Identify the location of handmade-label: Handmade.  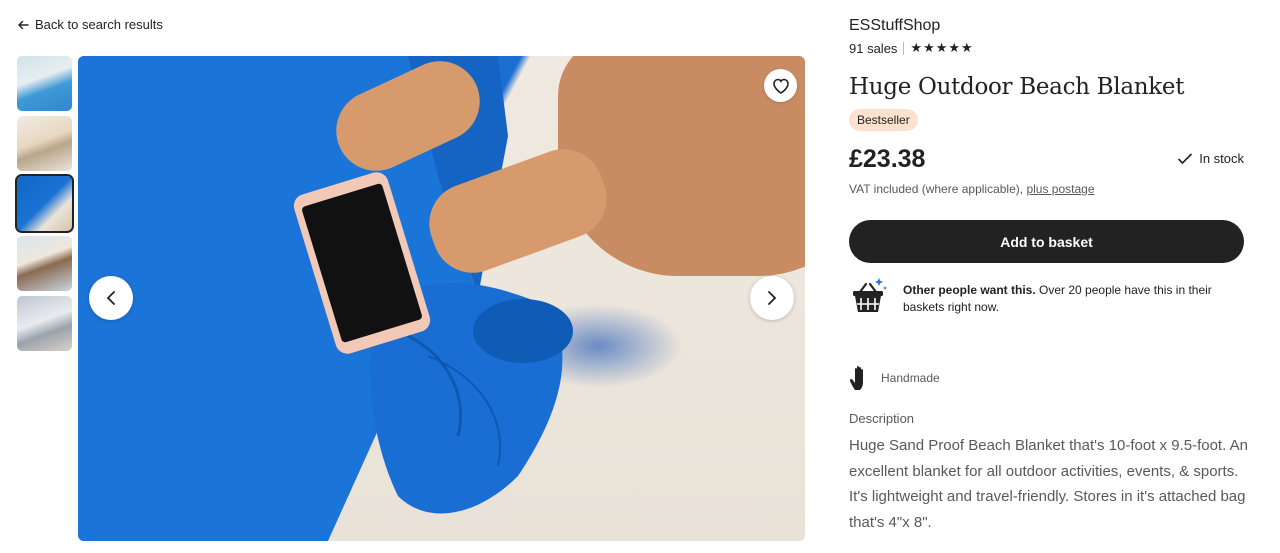
(910, 378).